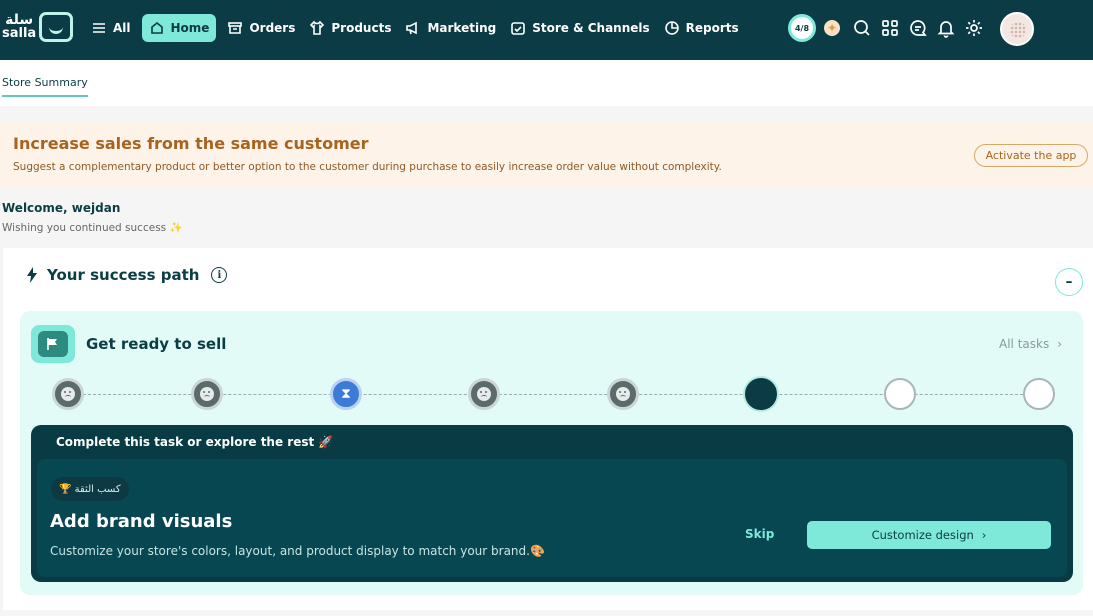  What do you see at coordinates (591, 28) in the screenshot?
I see `nav-store-channels-label: Store & Channels` at bounding box center [591, 28].